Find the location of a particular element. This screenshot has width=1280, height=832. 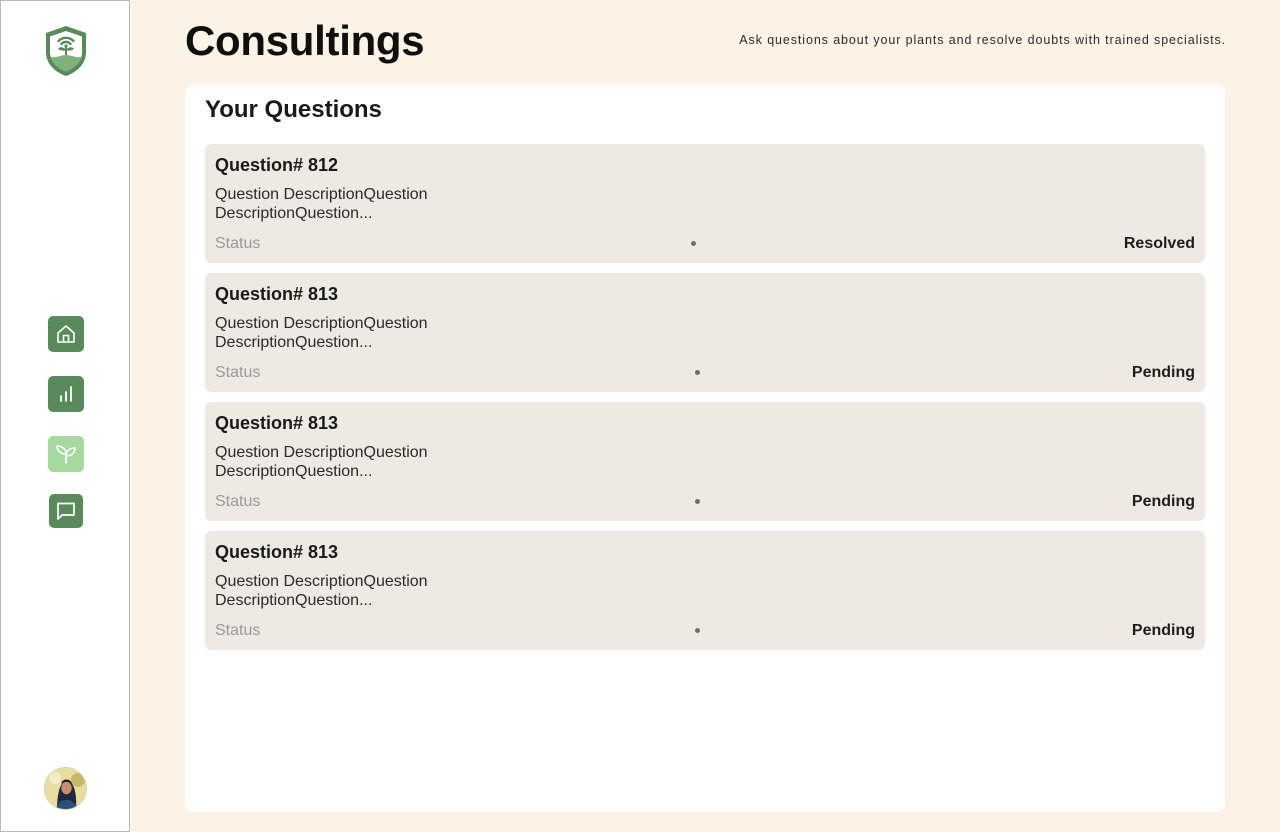

sprout-icon is located at coordinates (66, 454).